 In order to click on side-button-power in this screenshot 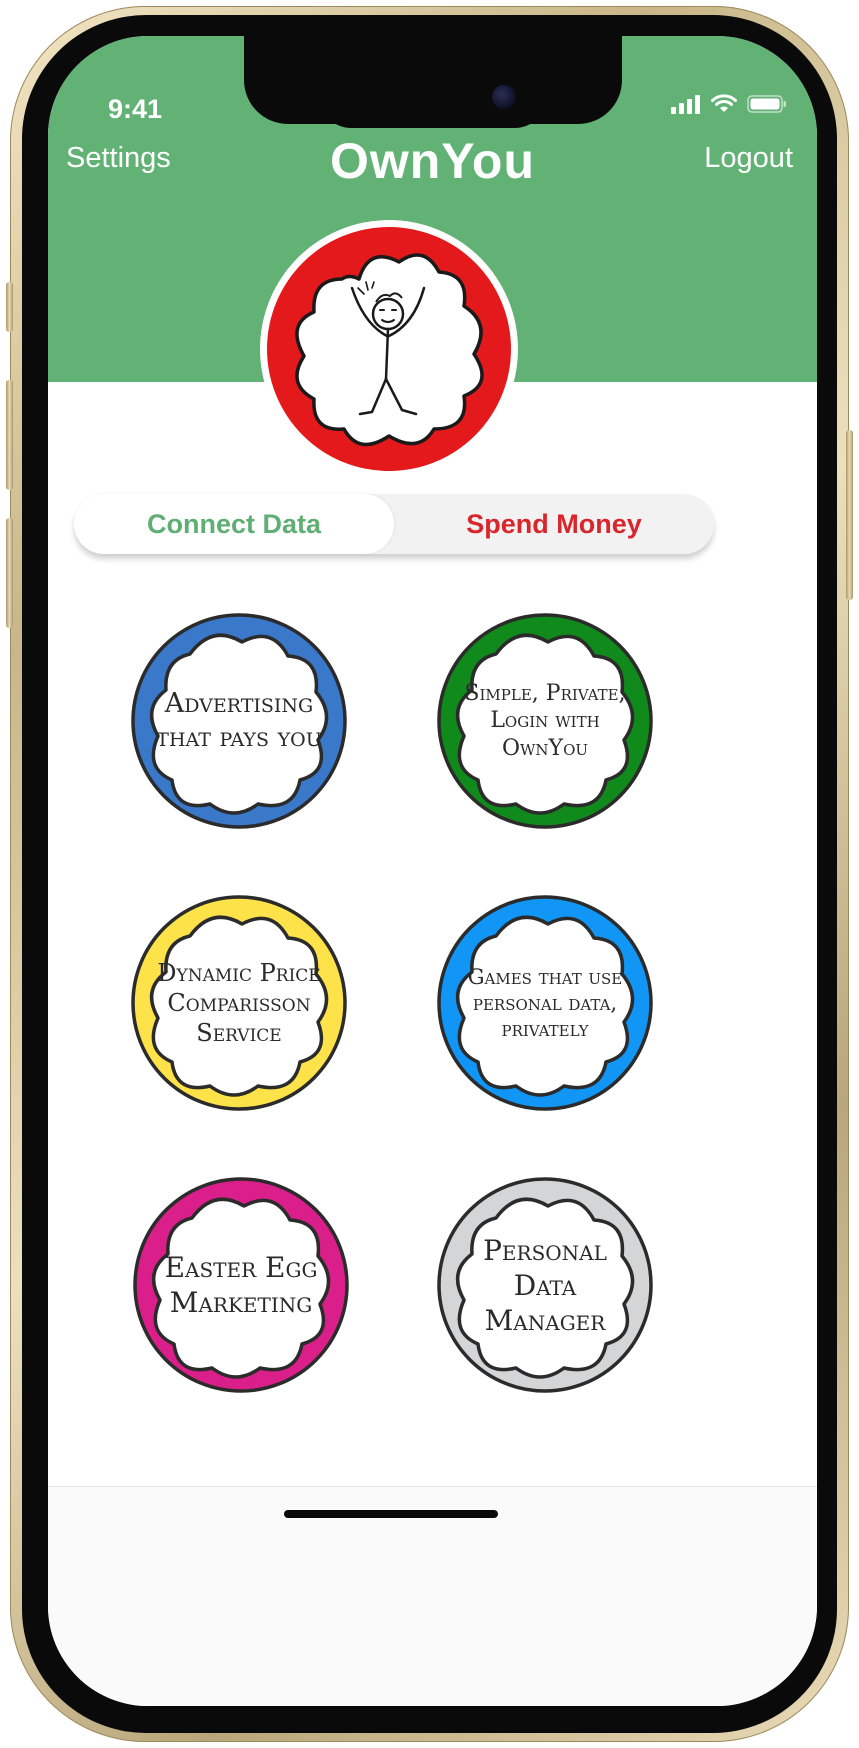, I will do `click(849, 515)`.